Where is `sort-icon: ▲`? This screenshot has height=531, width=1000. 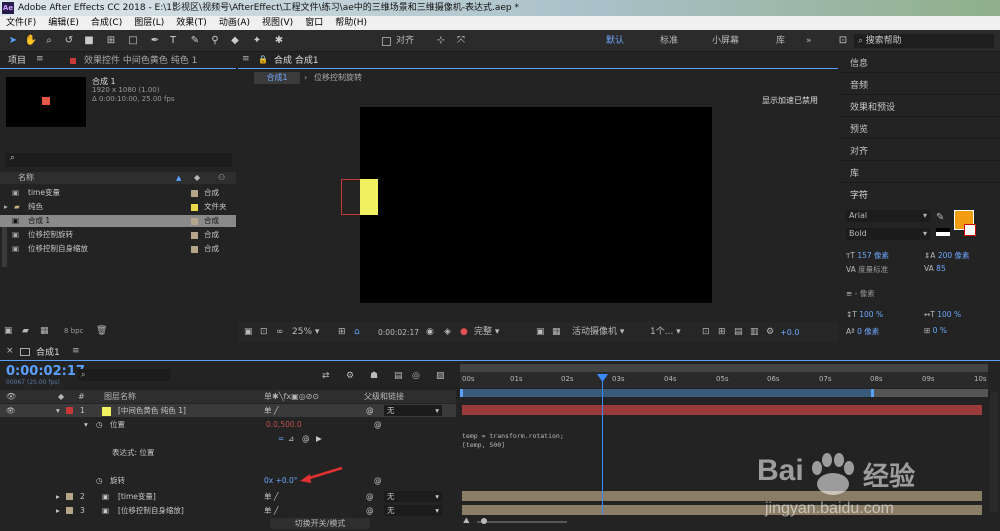 sort-icon: ▲ is located at coordinates (178, 178).